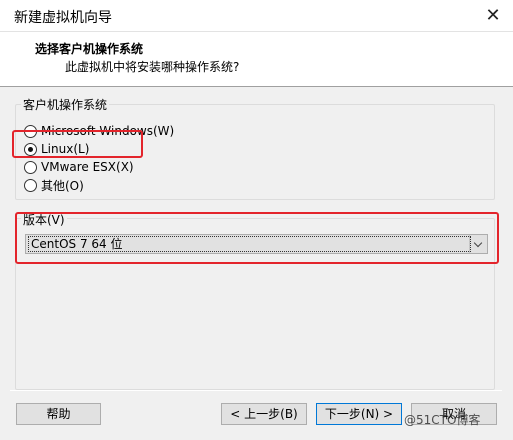 This screenshot has width=513, height=440. Describe the element at coordinates (65, 104) in the screenshot. I see `guest-os-label: 客户机操作系统` at that location.